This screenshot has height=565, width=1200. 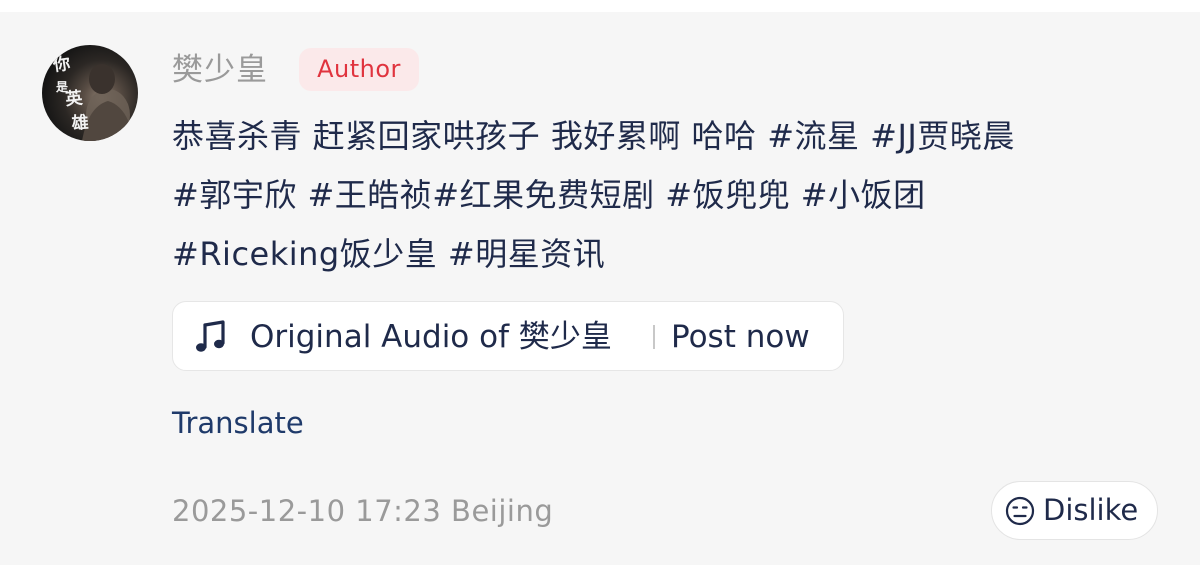 What do you see at coordinates (593, 136) in the screenshot?
I see `comment-text-line: 恭喜杀青 赶紧回家哄孩子 我好累啊 哈哈 #流星 #JJ贾晓晨` at bounding box center [593, 136].